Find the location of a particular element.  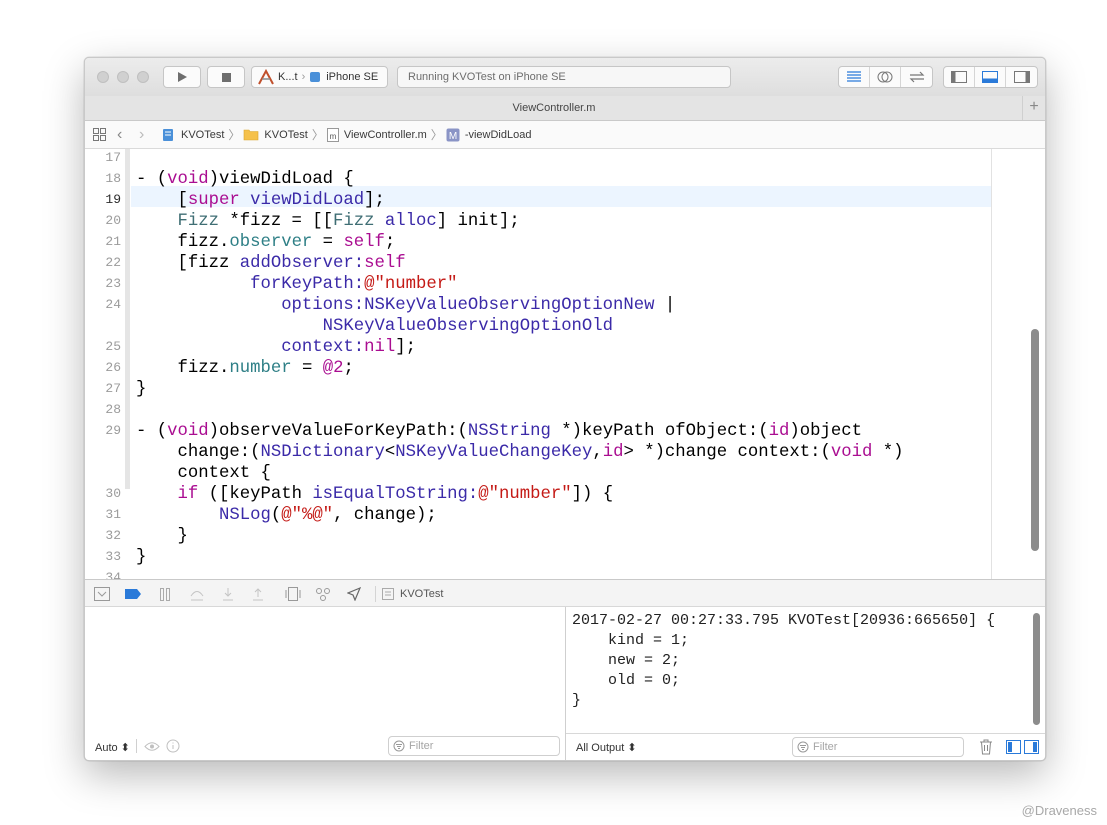

code-line: - (void)viewDidLoad { is located at coordinates (245, 179).